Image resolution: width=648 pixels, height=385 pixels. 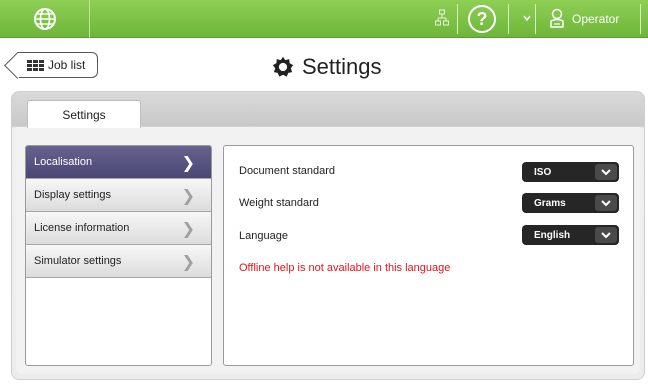 I want to click on document-standard-label: Document standard, so click(x=287, y=171).